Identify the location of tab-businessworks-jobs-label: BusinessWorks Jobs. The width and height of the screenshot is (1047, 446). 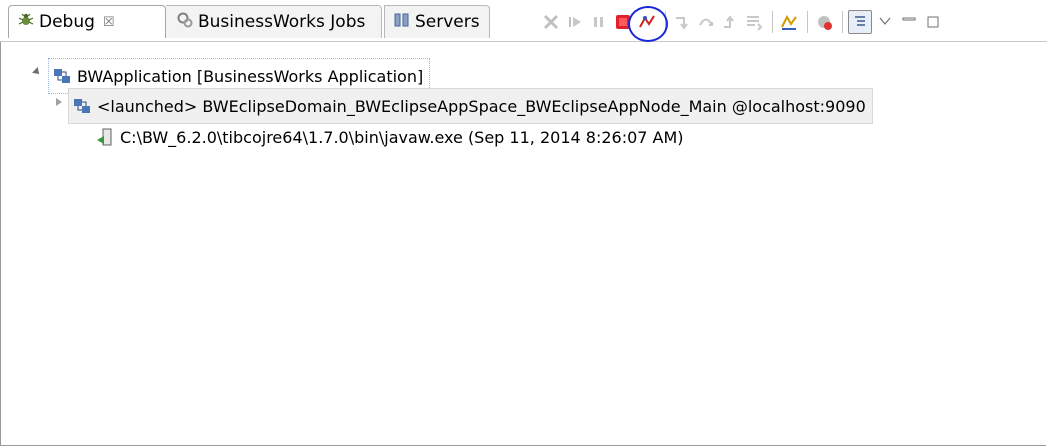
(282, 22).